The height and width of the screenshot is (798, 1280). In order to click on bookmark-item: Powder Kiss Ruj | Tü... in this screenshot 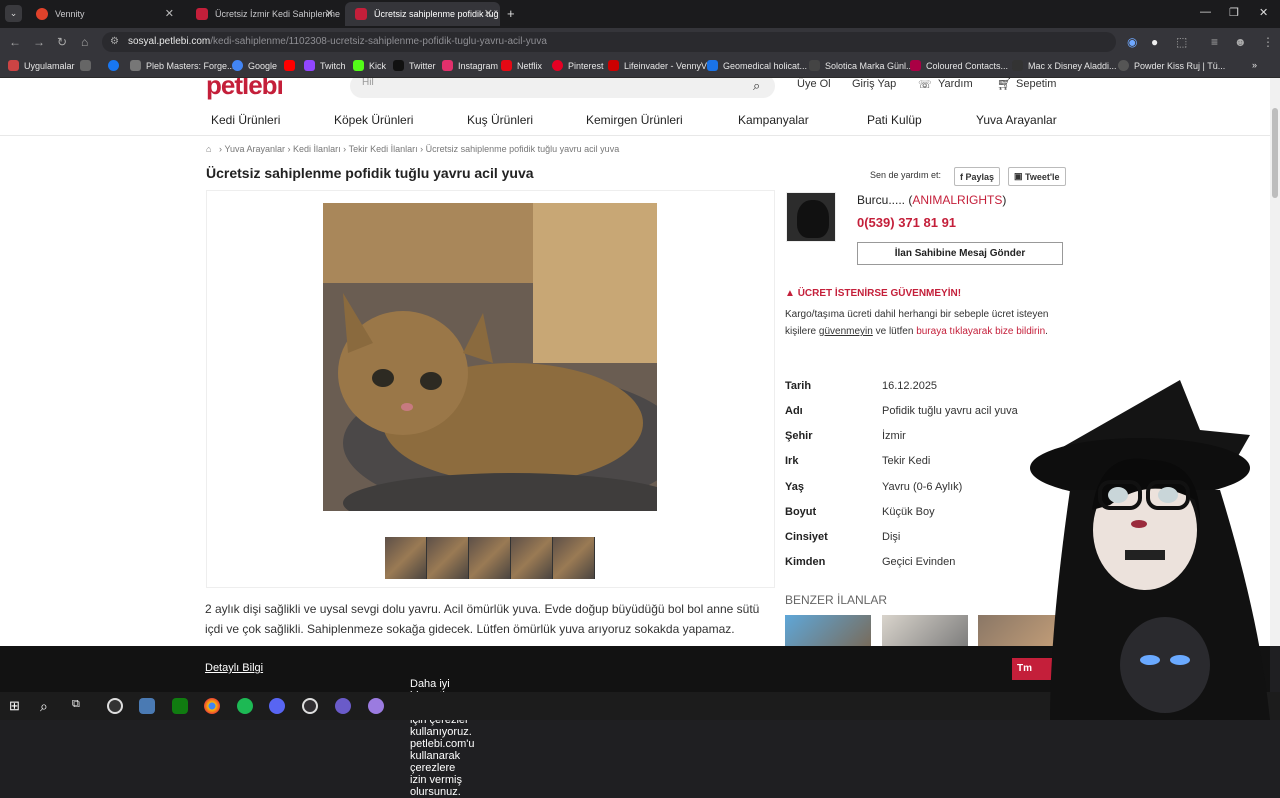, I will do `click(1171, 65)`.